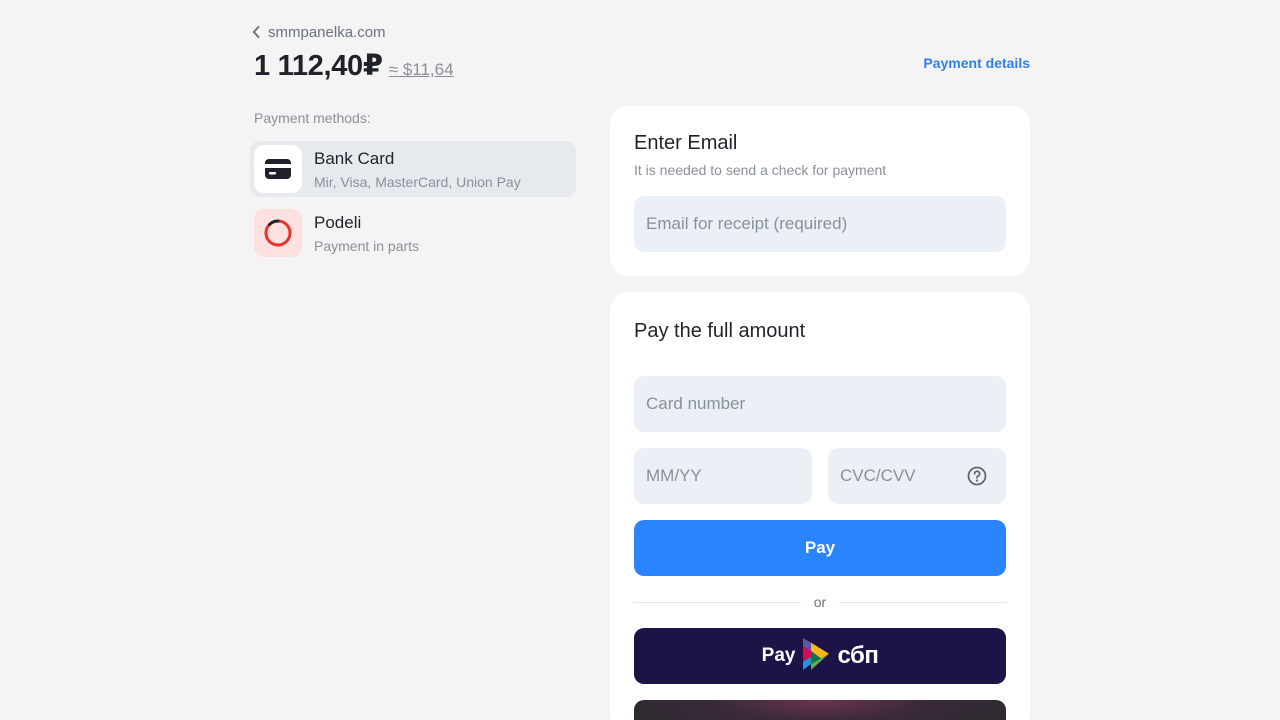 Image resolution: width=1280 pixels, height=720 pixels. I want to click on payment-methods-label: Payment methods:, so click(312, 118).